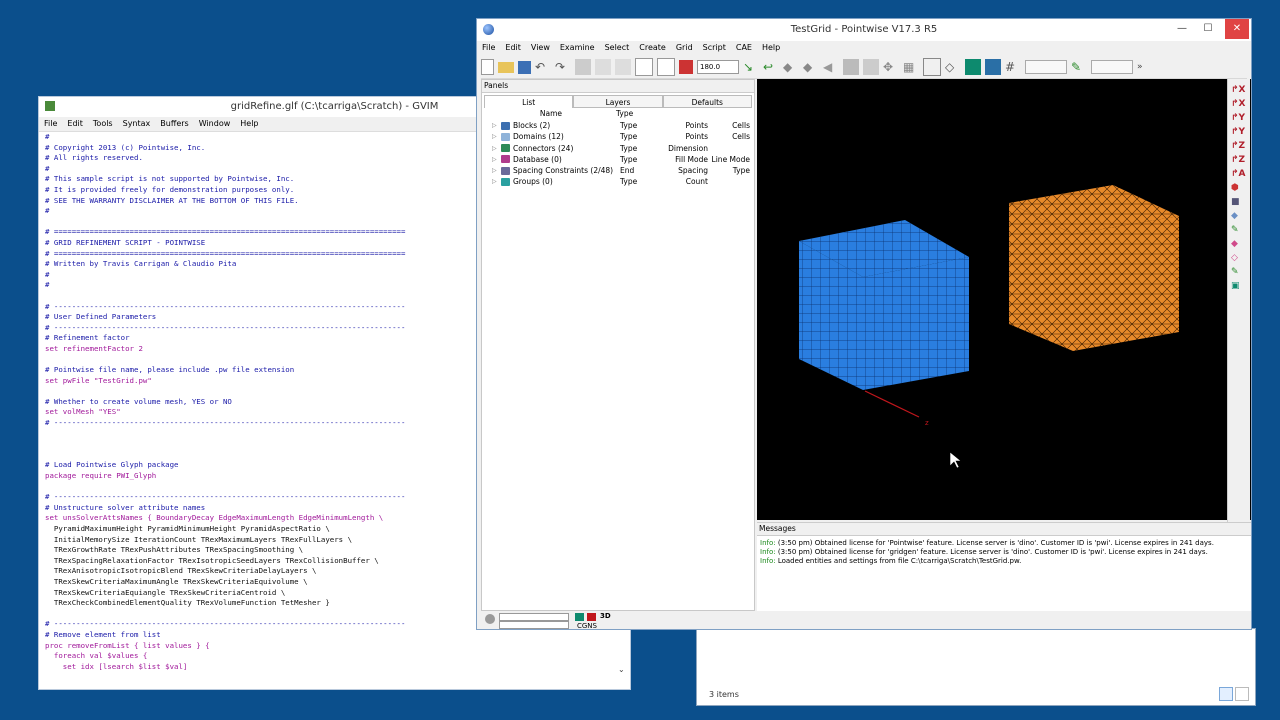 Image resolution: width=1280 pixels, height=720 pixels. What do you see at coordinates (1242, 694) in the screenshot?
I see `icons-view-button` at bounding box center [1242, 694].